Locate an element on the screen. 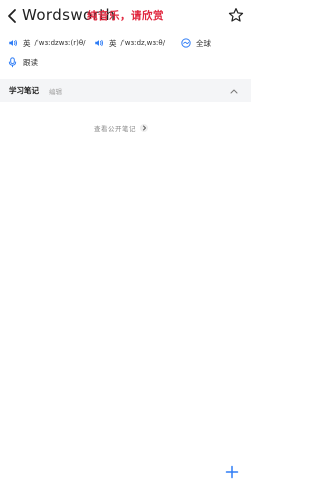 The image size is (320, 499). pronunciation-uk-label: 英 is located at coordinates (27, 43).